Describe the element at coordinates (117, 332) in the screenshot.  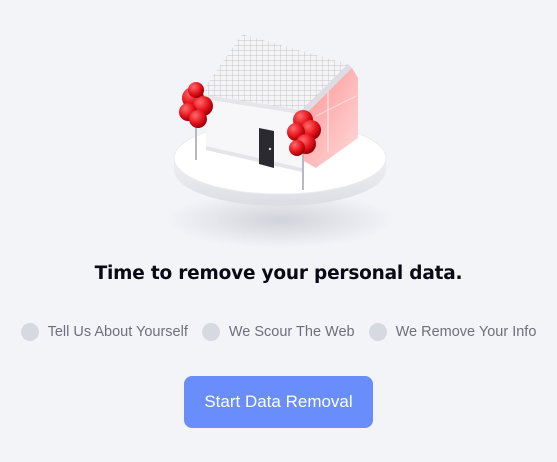
I see `step-label: Tell Us About Yourself` at that location.